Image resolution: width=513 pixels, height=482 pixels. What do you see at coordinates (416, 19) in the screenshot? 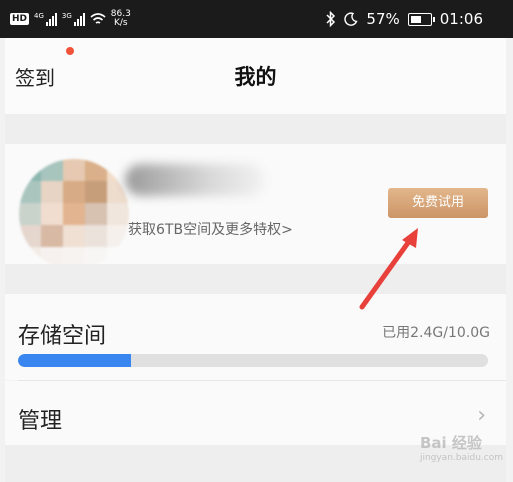
I see `battery-fill` at bounding box center [416, 19].